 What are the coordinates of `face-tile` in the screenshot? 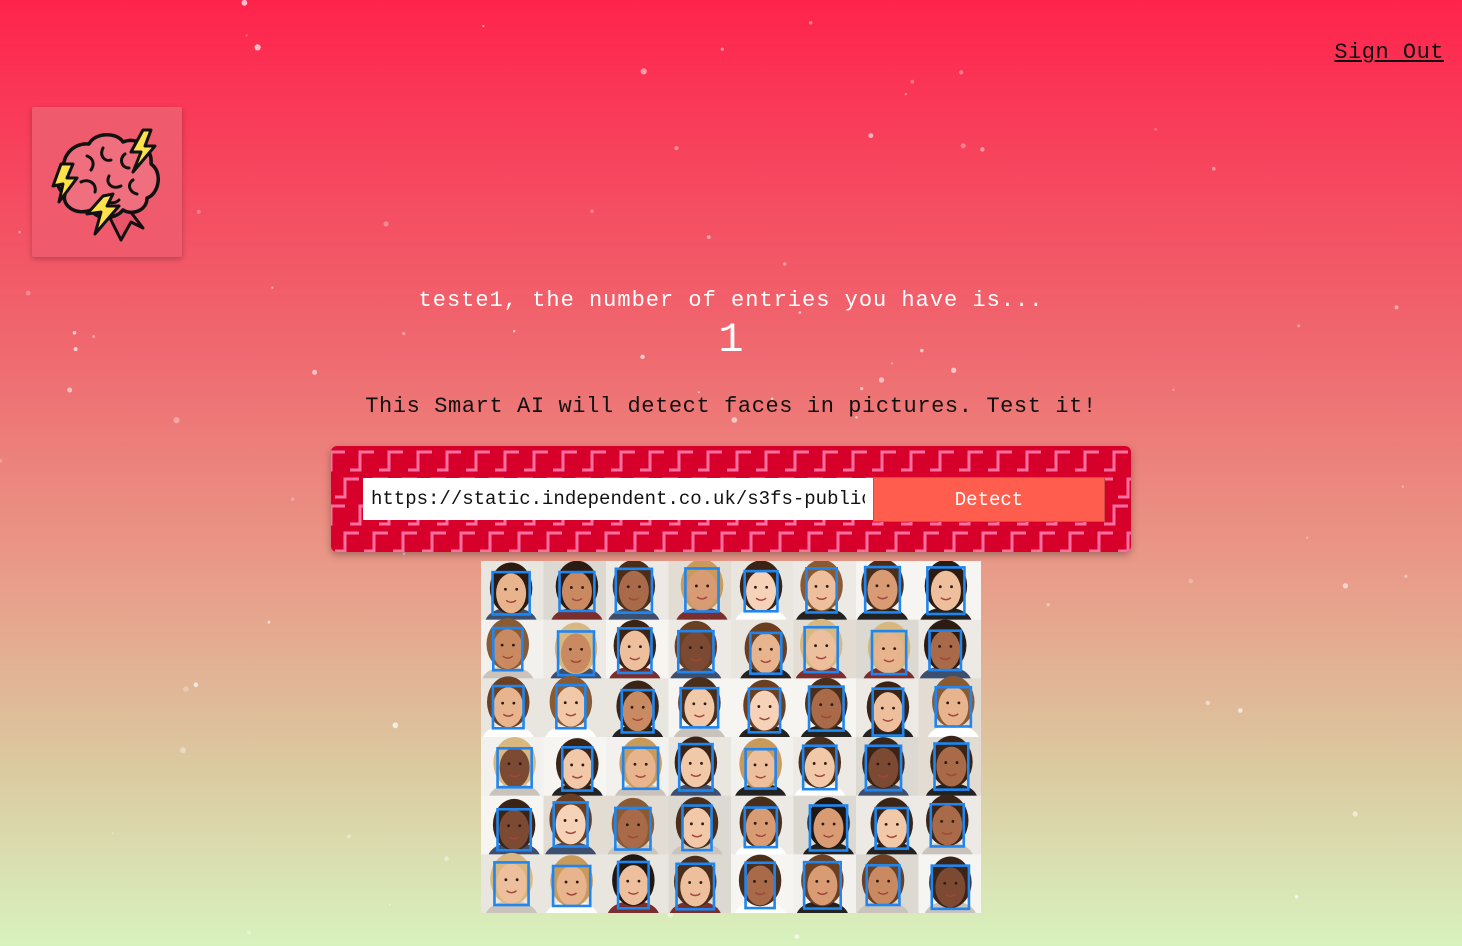 It's located at (950, 894).